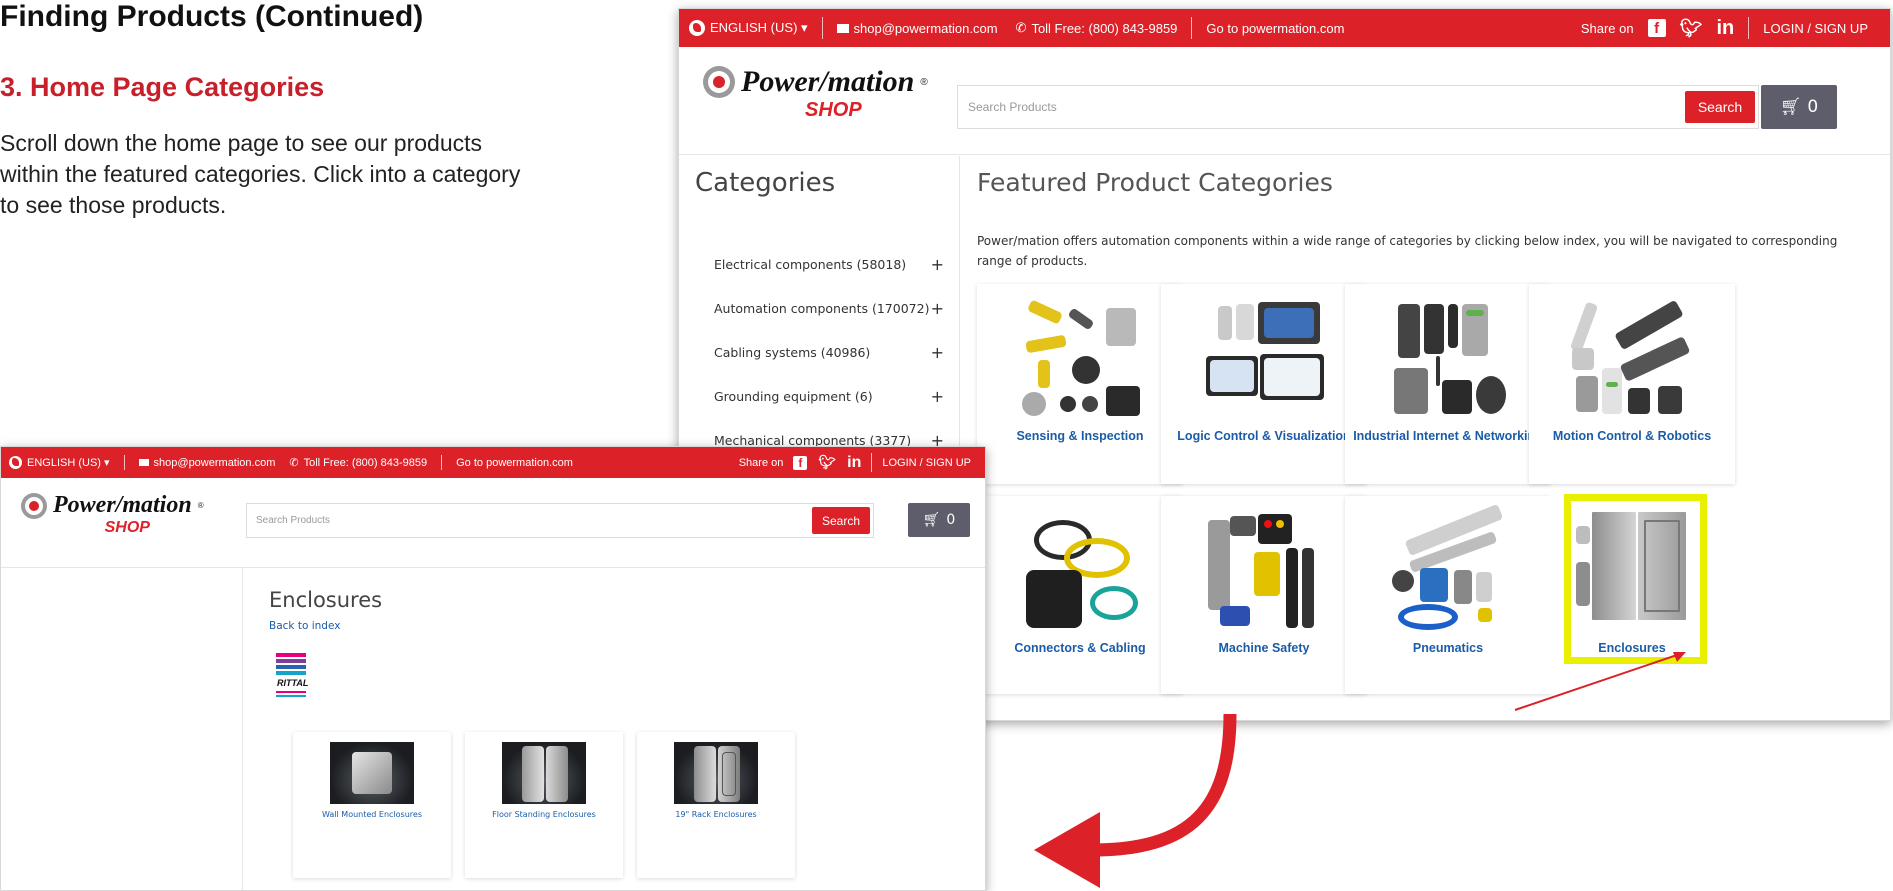  I want to click on goto-site-label: Go to powermation.com, so click(1275, 28).